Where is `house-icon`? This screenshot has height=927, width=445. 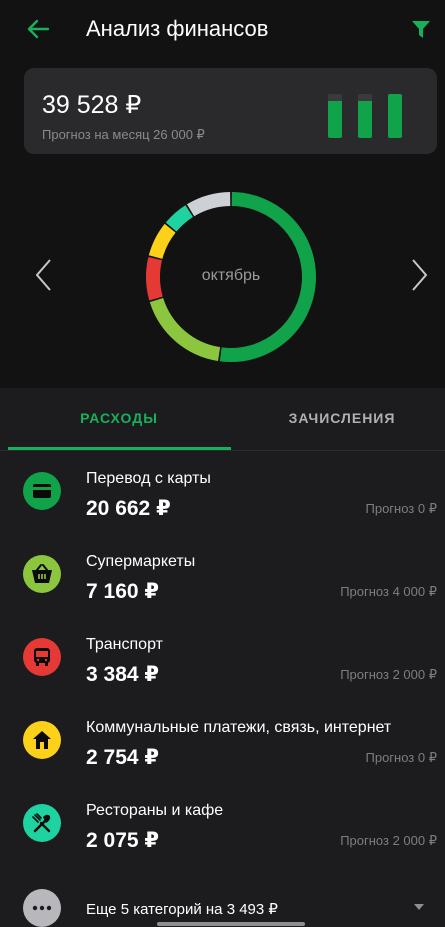 house-icon is located at coordinates (42, 740).